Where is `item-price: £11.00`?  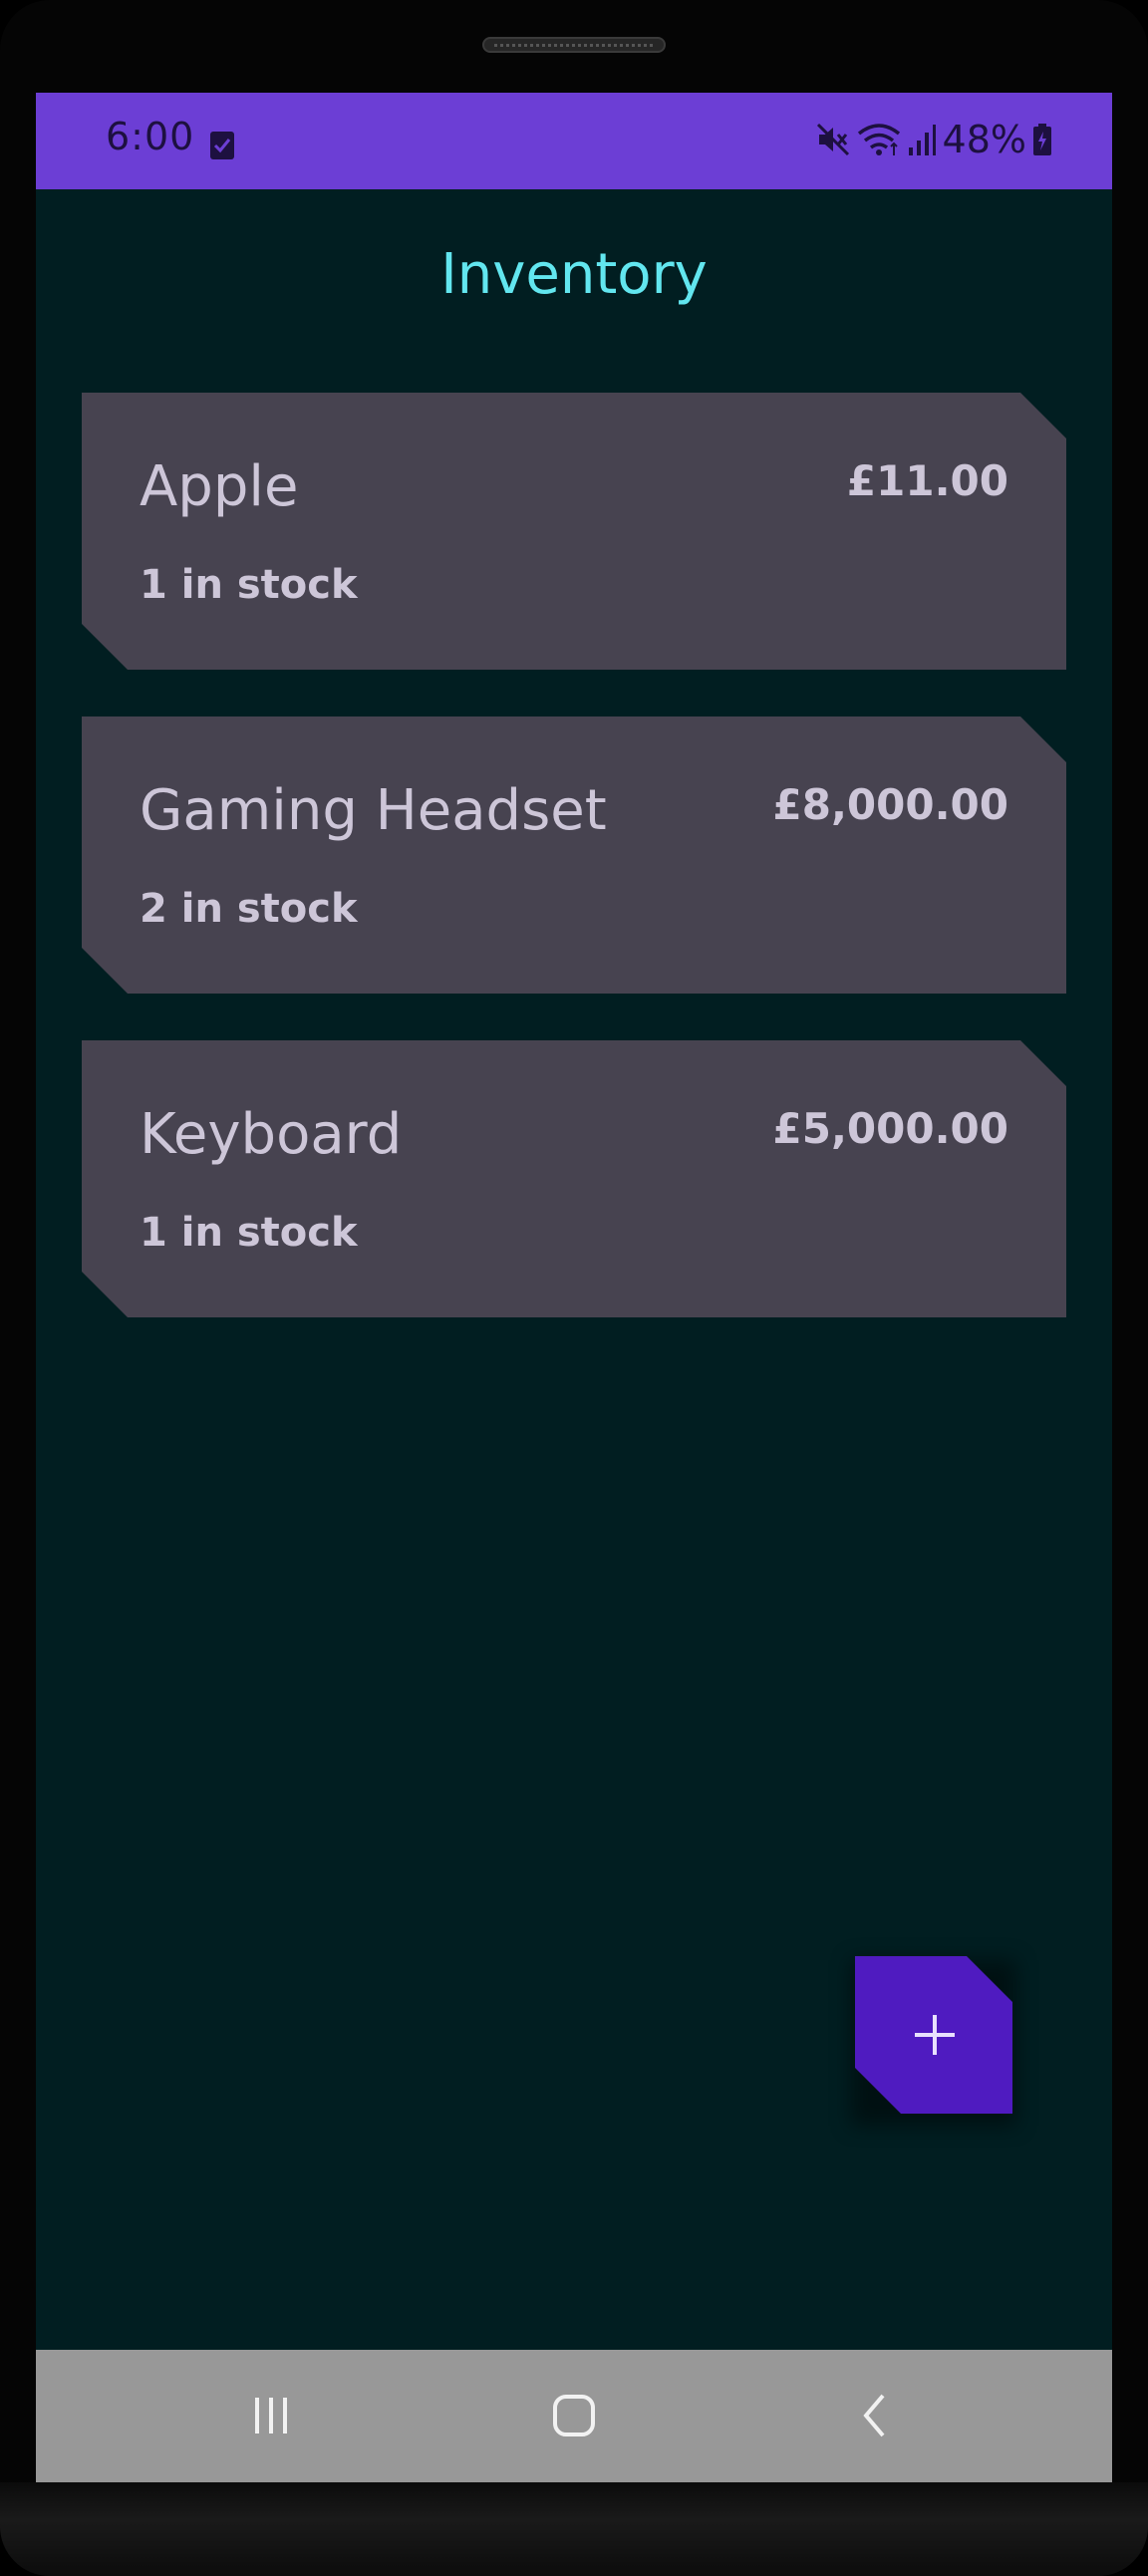
item-price: £11.00 is located at coordinates (927, 480).